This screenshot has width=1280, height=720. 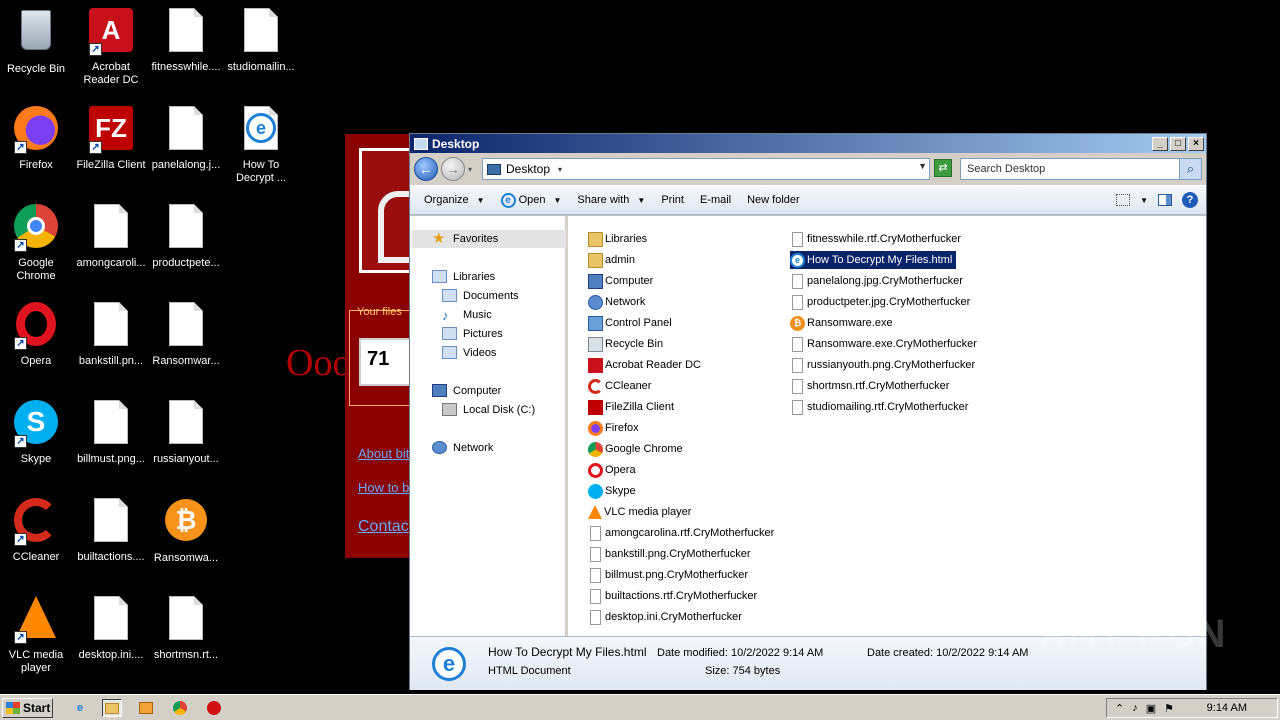 What do you see at coordinates (462, 447) in the screenshot?
I see `nav-network: Network` at bounding box center [462, 447].